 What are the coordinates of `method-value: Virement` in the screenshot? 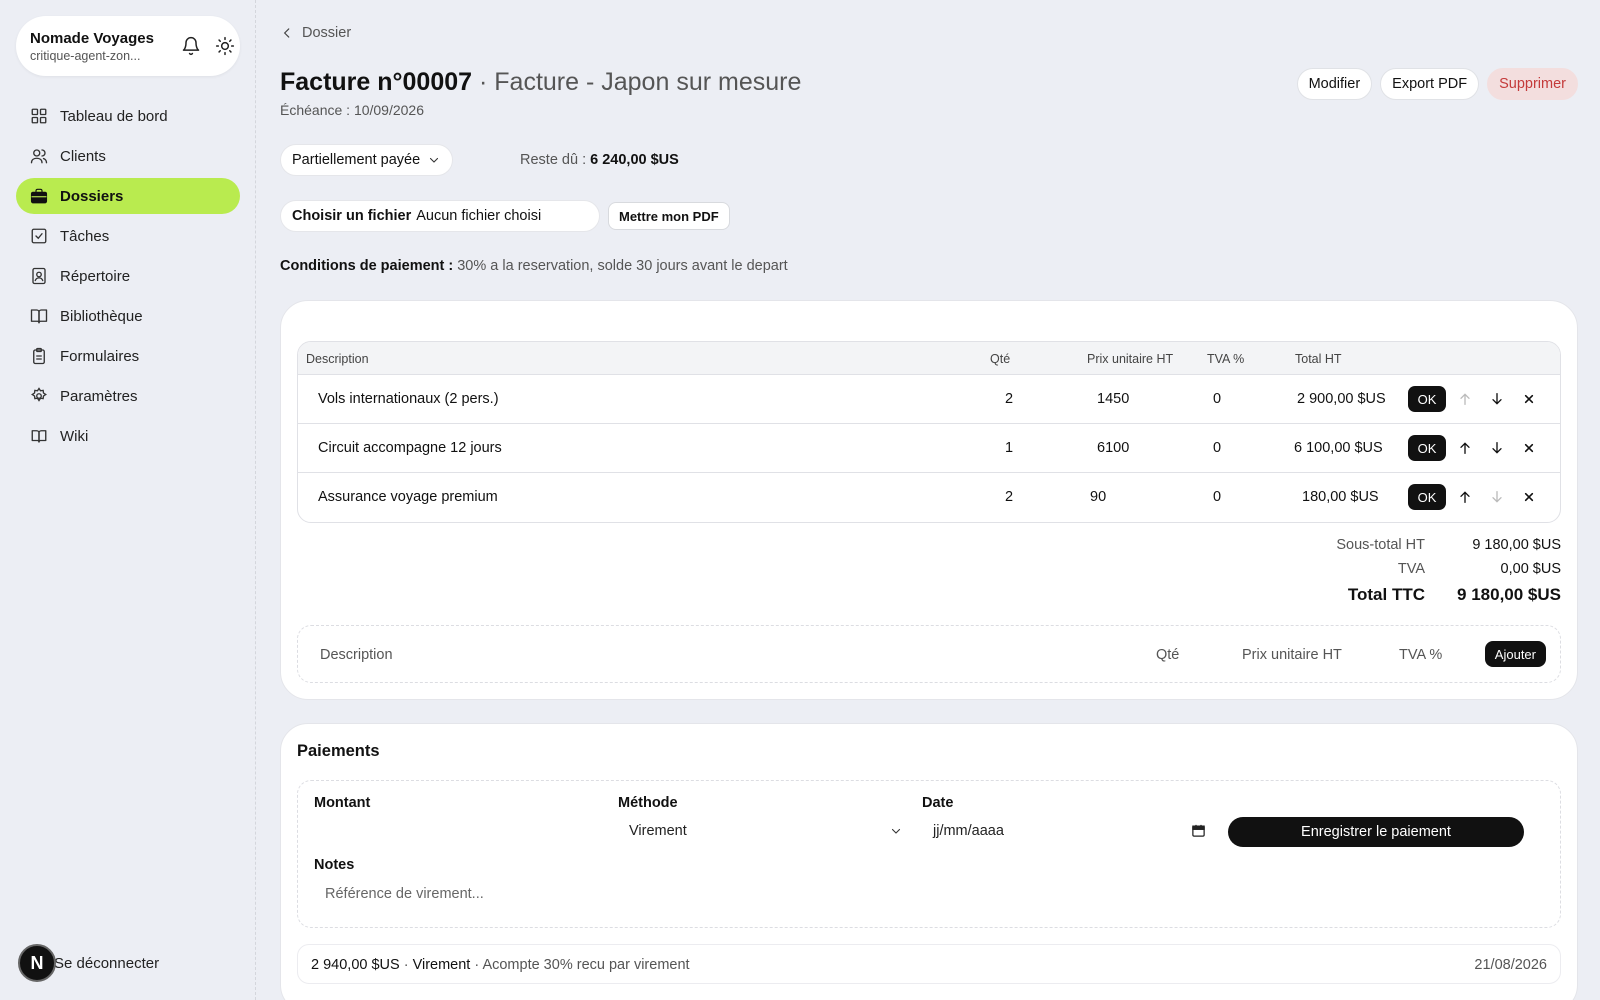 It's located at (658, 831).